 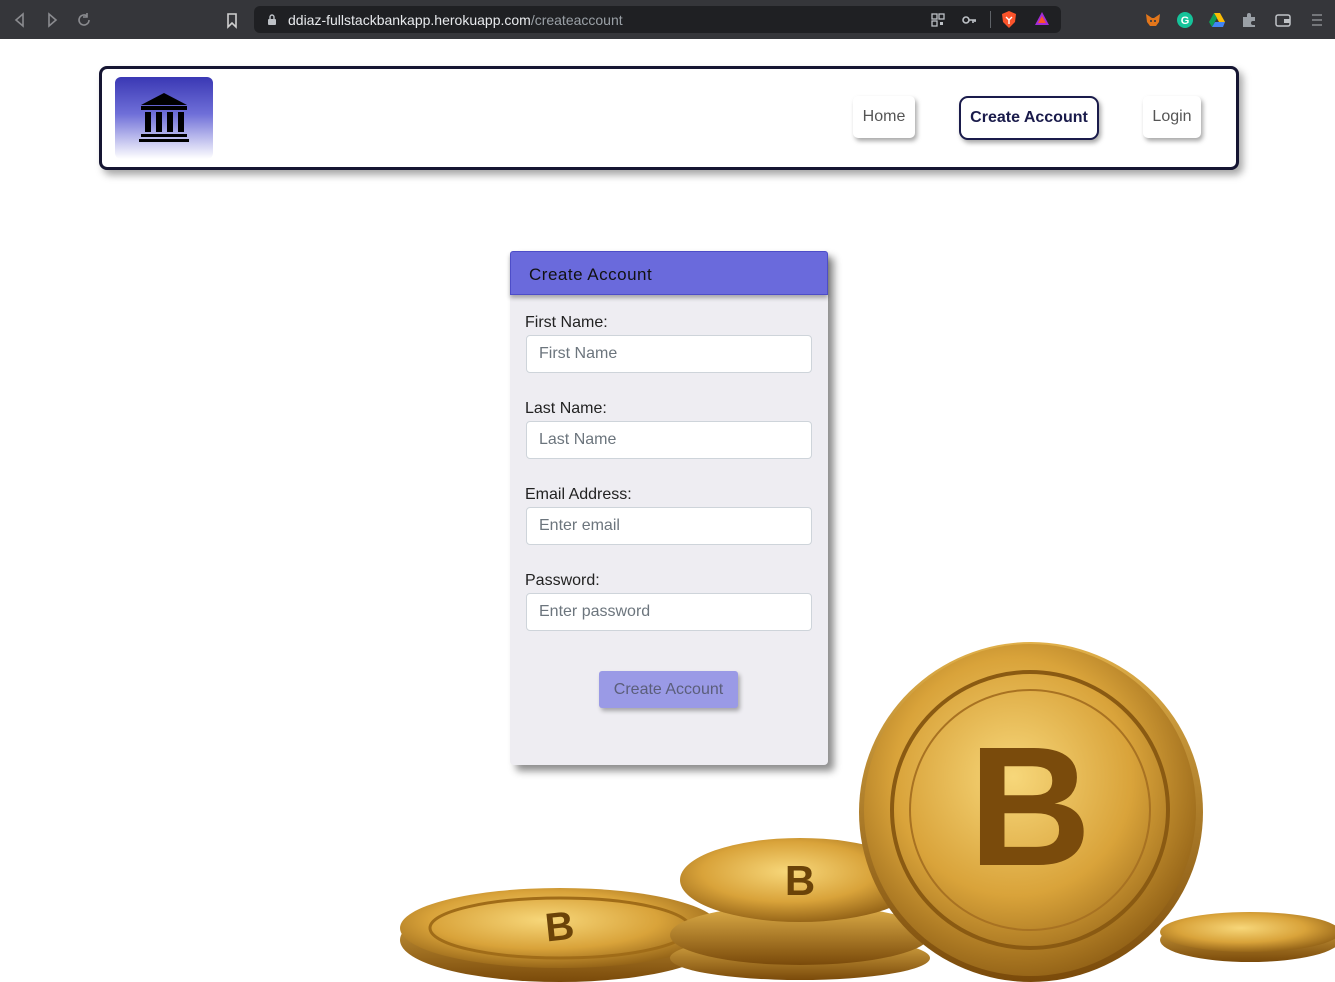 I want to click on wallet-icon, so click(x=1283, y=20).